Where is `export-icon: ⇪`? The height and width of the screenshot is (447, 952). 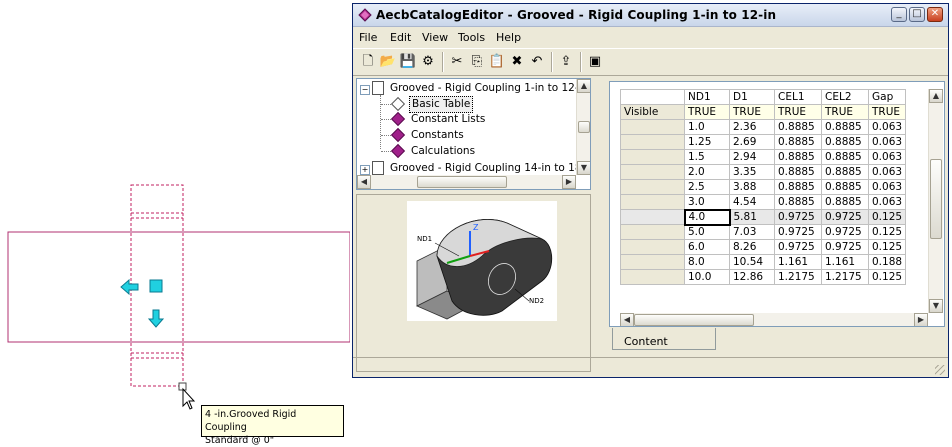 export-icon: ⇪ is located at coordinates (566, 62).